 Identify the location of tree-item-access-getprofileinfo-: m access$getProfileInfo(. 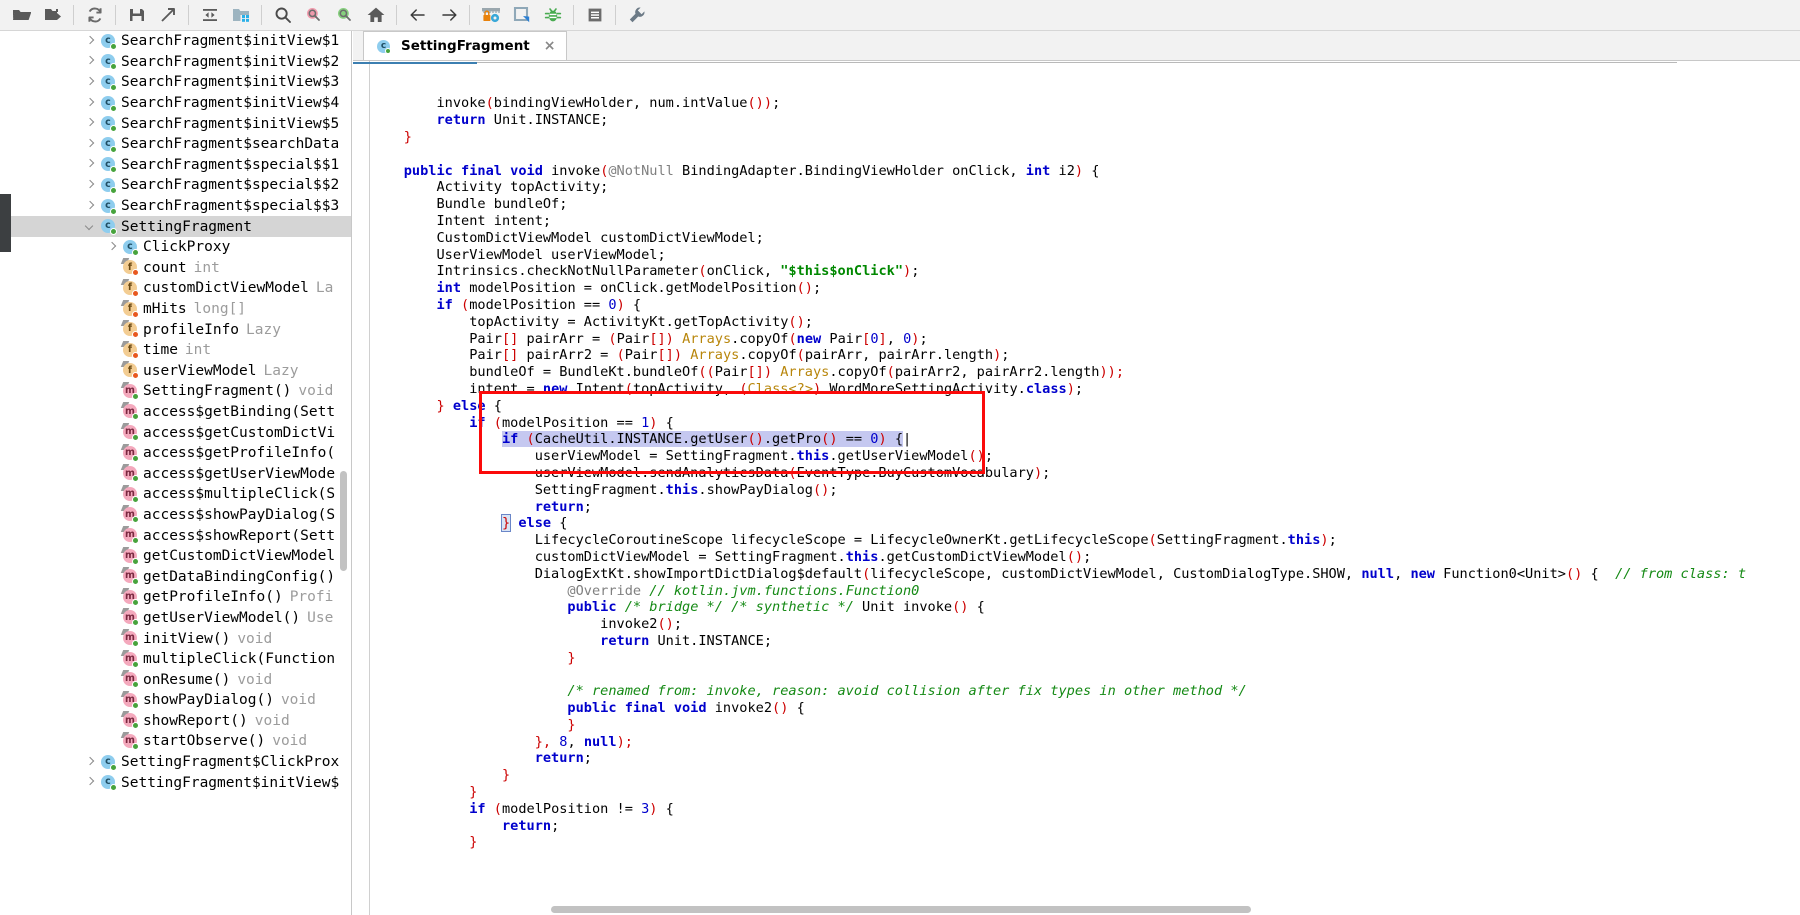
(175, 453).